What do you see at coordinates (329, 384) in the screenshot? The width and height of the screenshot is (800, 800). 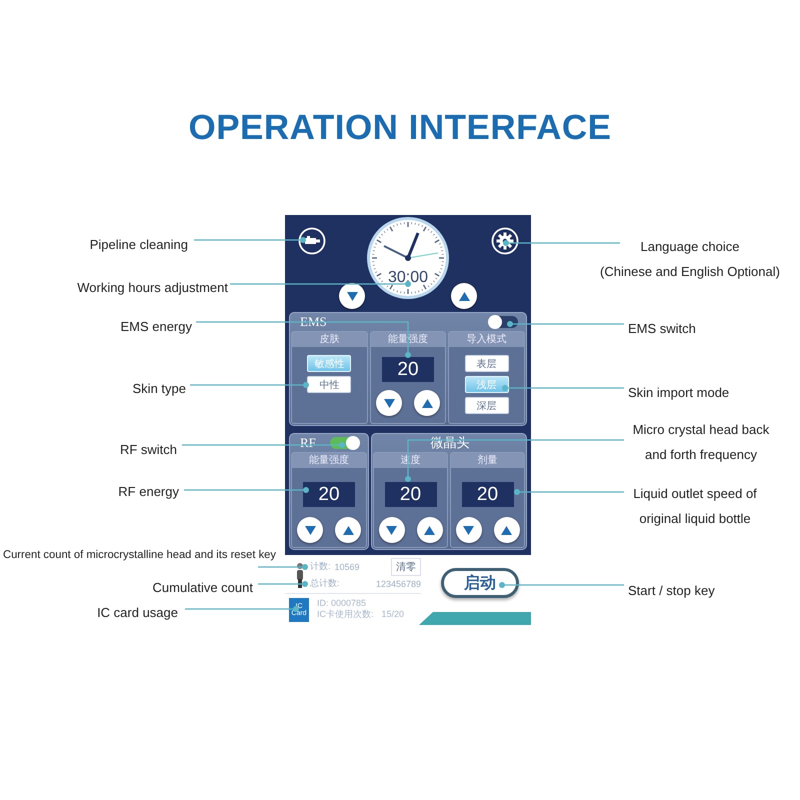 I see `option-button: 中性` at bounding box center [329, 384].